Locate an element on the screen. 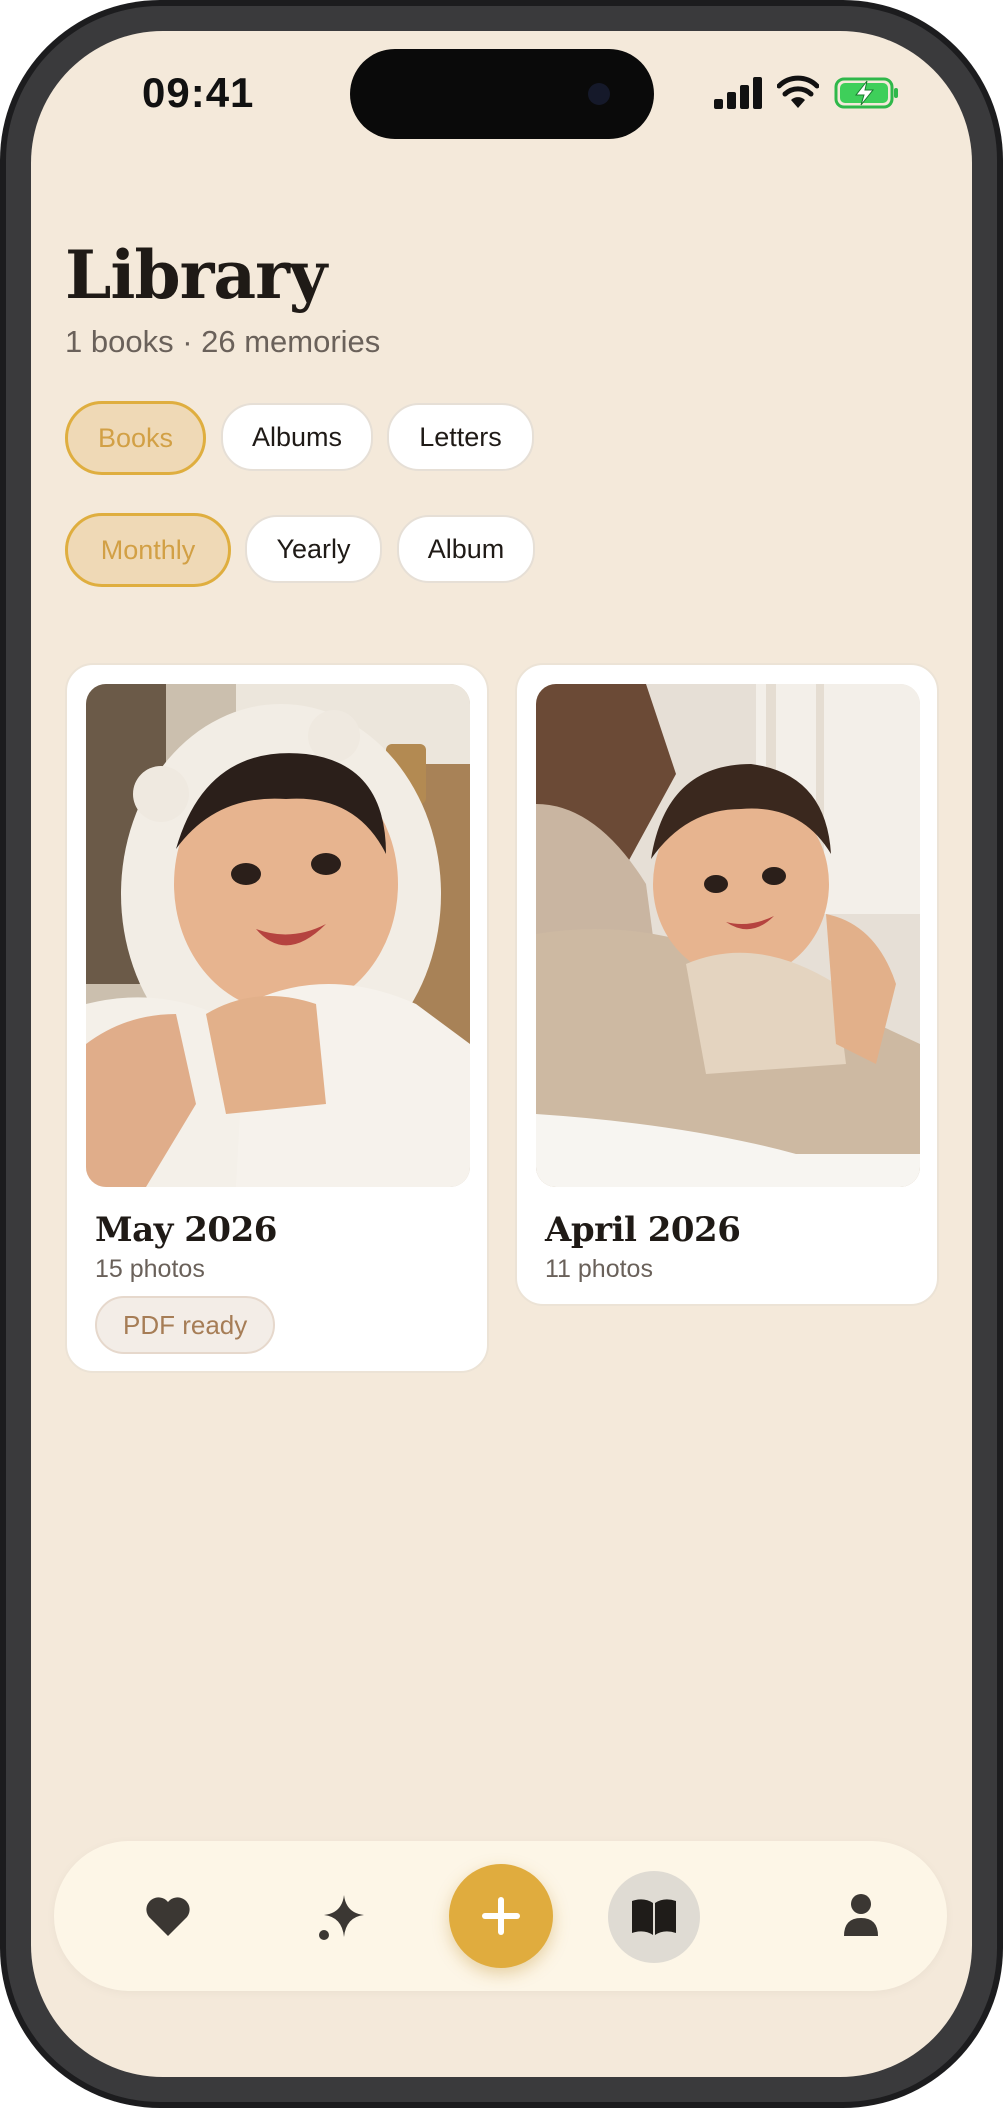  signal-icon is located at coordinates (738, 93).